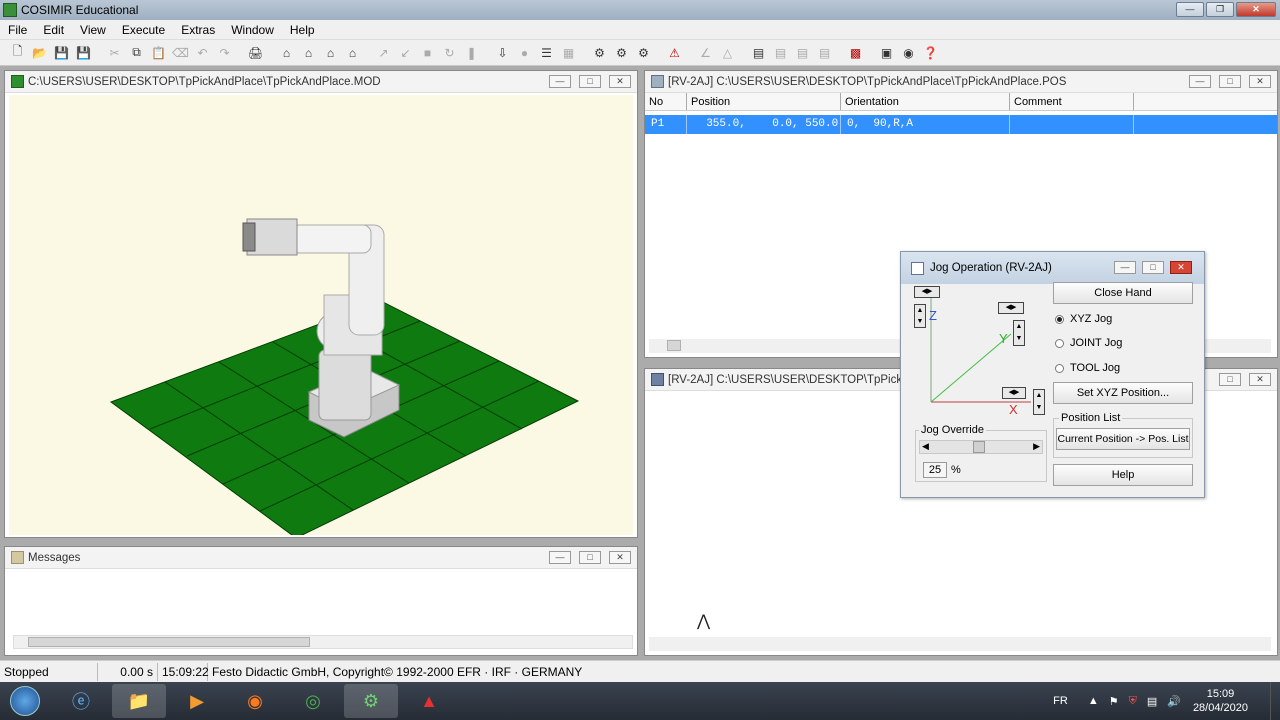 The height and width of the screenshot is (720, 1280). I want to click on jog-maximize-button: □, so click(1153, 267).